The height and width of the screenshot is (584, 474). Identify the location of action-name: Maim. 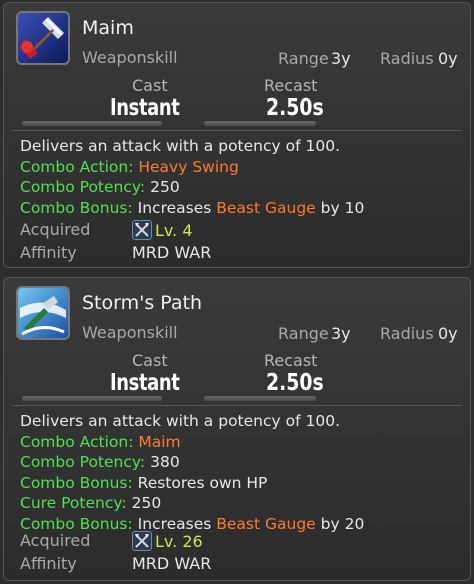
(108, 28).